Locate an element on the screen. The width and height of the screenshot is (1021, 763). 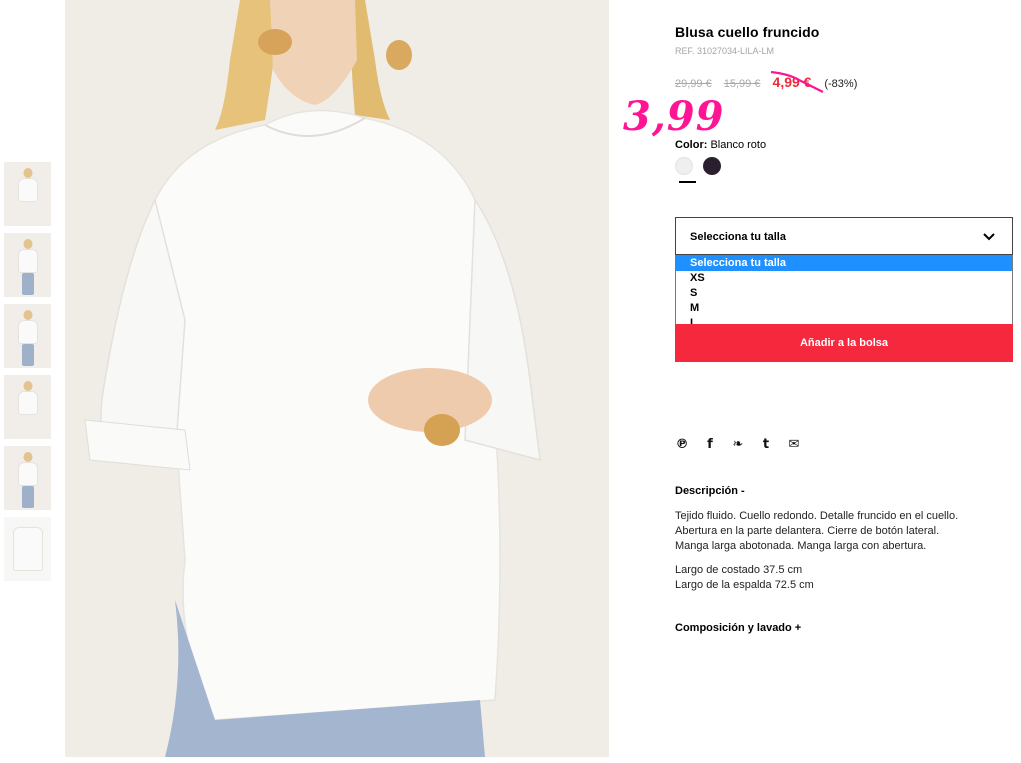
color-label: Color: Blanco roto is located at coordinates (720, 145).